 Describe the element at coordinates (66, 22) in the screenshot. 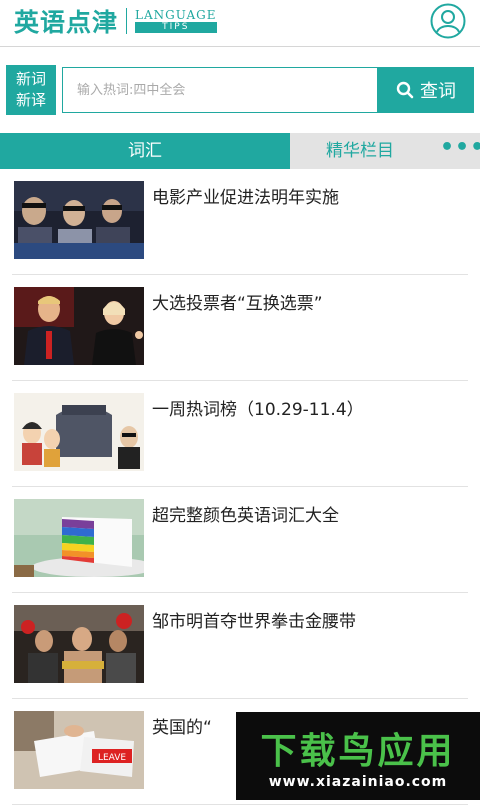

I see `logo-cn-text: 英语点津` at that location.